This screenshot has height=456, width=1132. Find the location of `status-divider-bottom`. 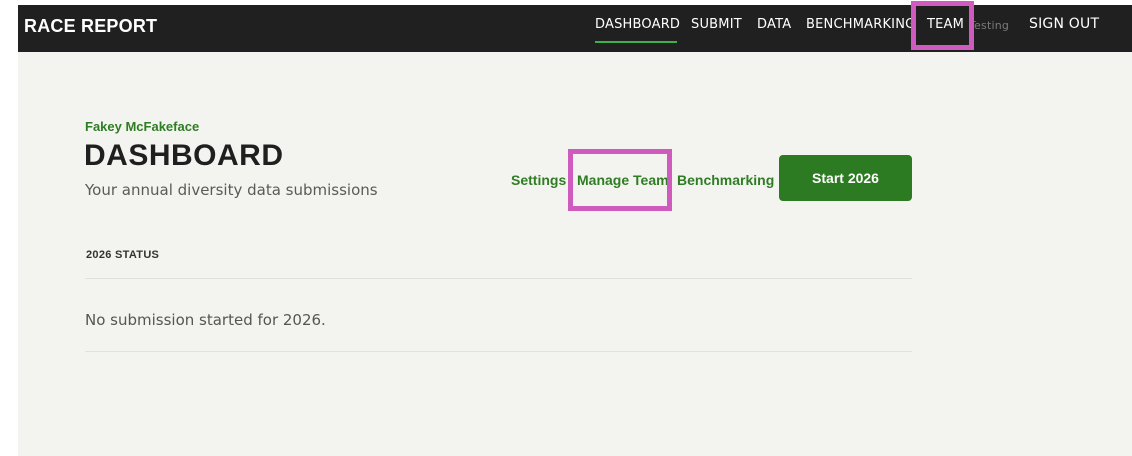

status-divider-bottom is located at coordinates (498, 351).